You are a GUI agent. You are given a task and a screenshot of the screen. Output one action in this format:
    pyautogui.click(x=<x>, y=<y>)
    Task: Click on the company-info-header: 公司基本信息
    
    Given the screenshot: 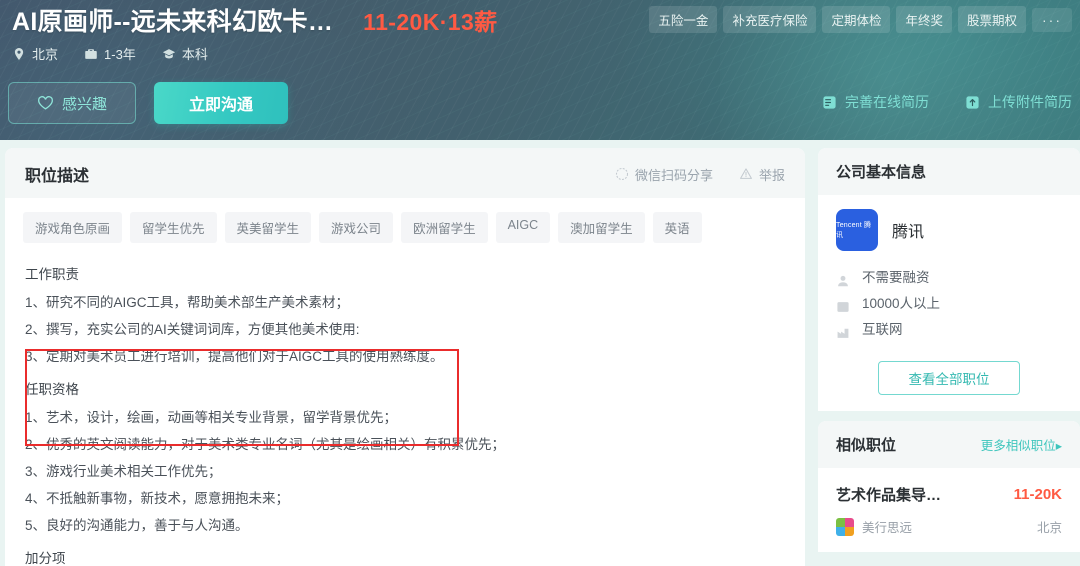 What is the action you would take?
    pyautogui.click(x=949, y=171)
    